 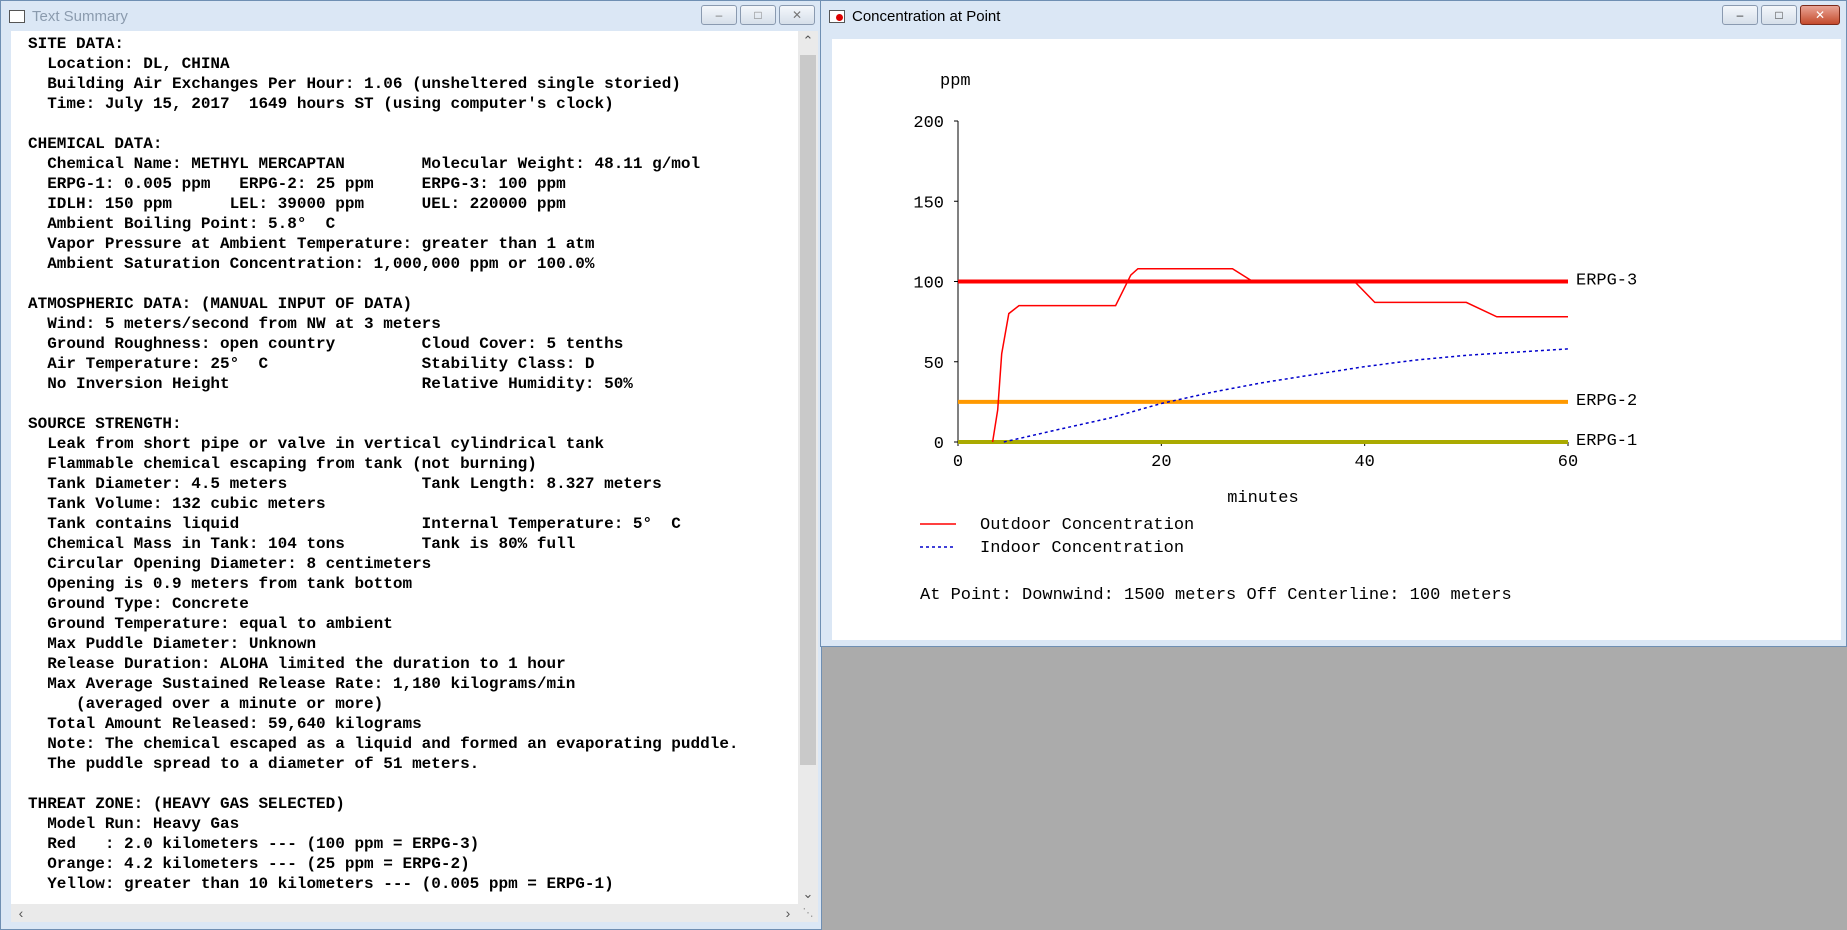 What do you see at coordinates (80, 16) in the screenshot?
I see `window-title: Text Summary` at bounding box center [80, 16].